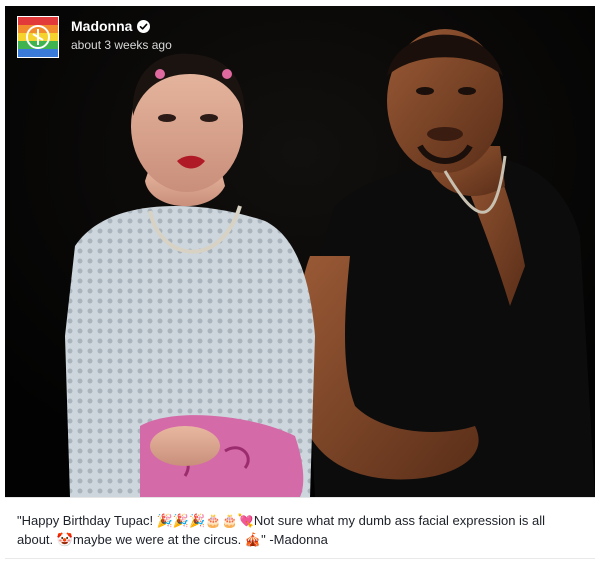 The height and width of the screenshot is (561, 600). What do you see at coordinates (121, 45) in the screenshot?
I see `post-timestamp: about 3 weeks ago` at bounding box center [121, 45].